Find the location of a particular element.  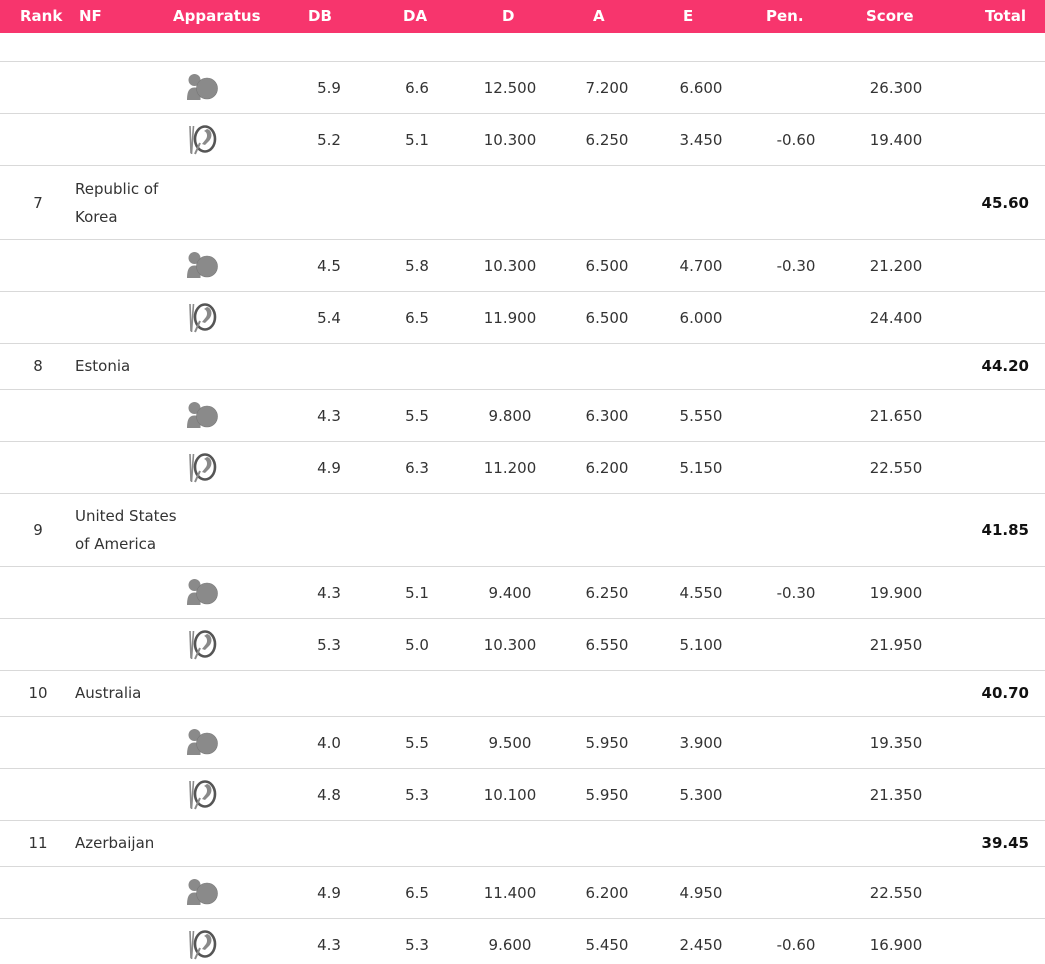

routine-db: 4.8 is located at coordinates (329, 794).